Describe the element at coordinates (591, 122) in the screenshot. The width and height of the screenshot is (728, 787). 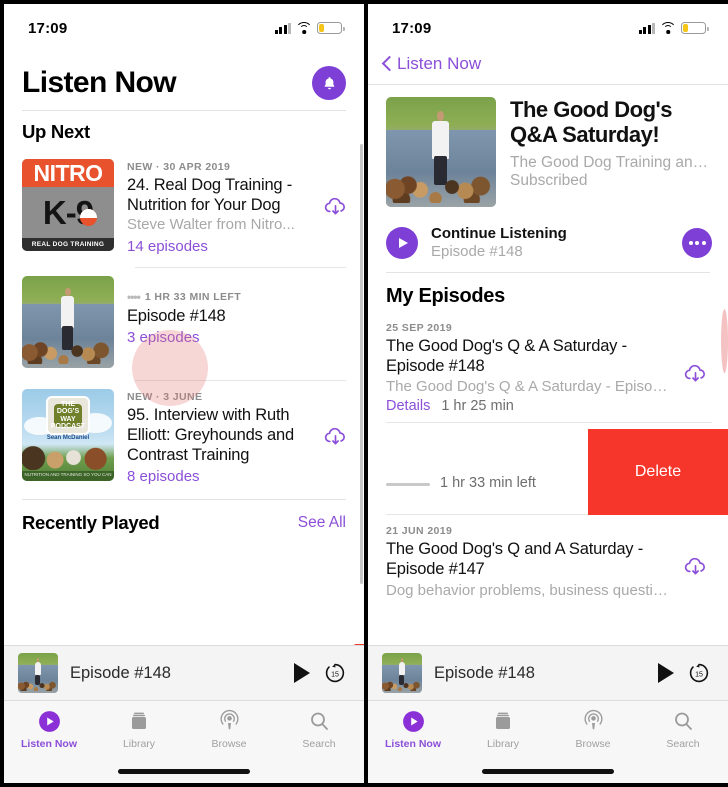
I see `show-title: The Good Dog's Q&A Saturday!` at that location.